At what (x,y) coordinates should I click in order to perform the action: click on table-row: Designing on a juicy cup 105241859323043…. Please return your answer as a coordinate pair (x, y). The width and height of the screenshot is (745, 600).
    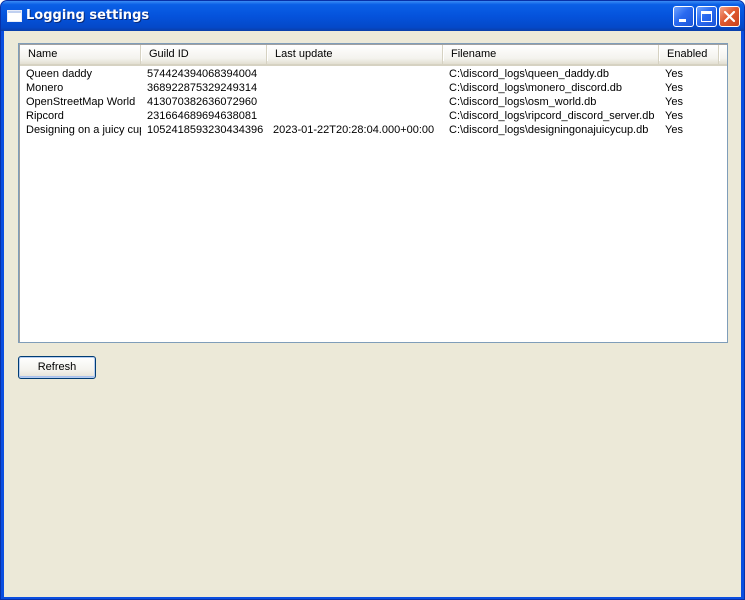
    Looking at the image, I should click on (373, 130).